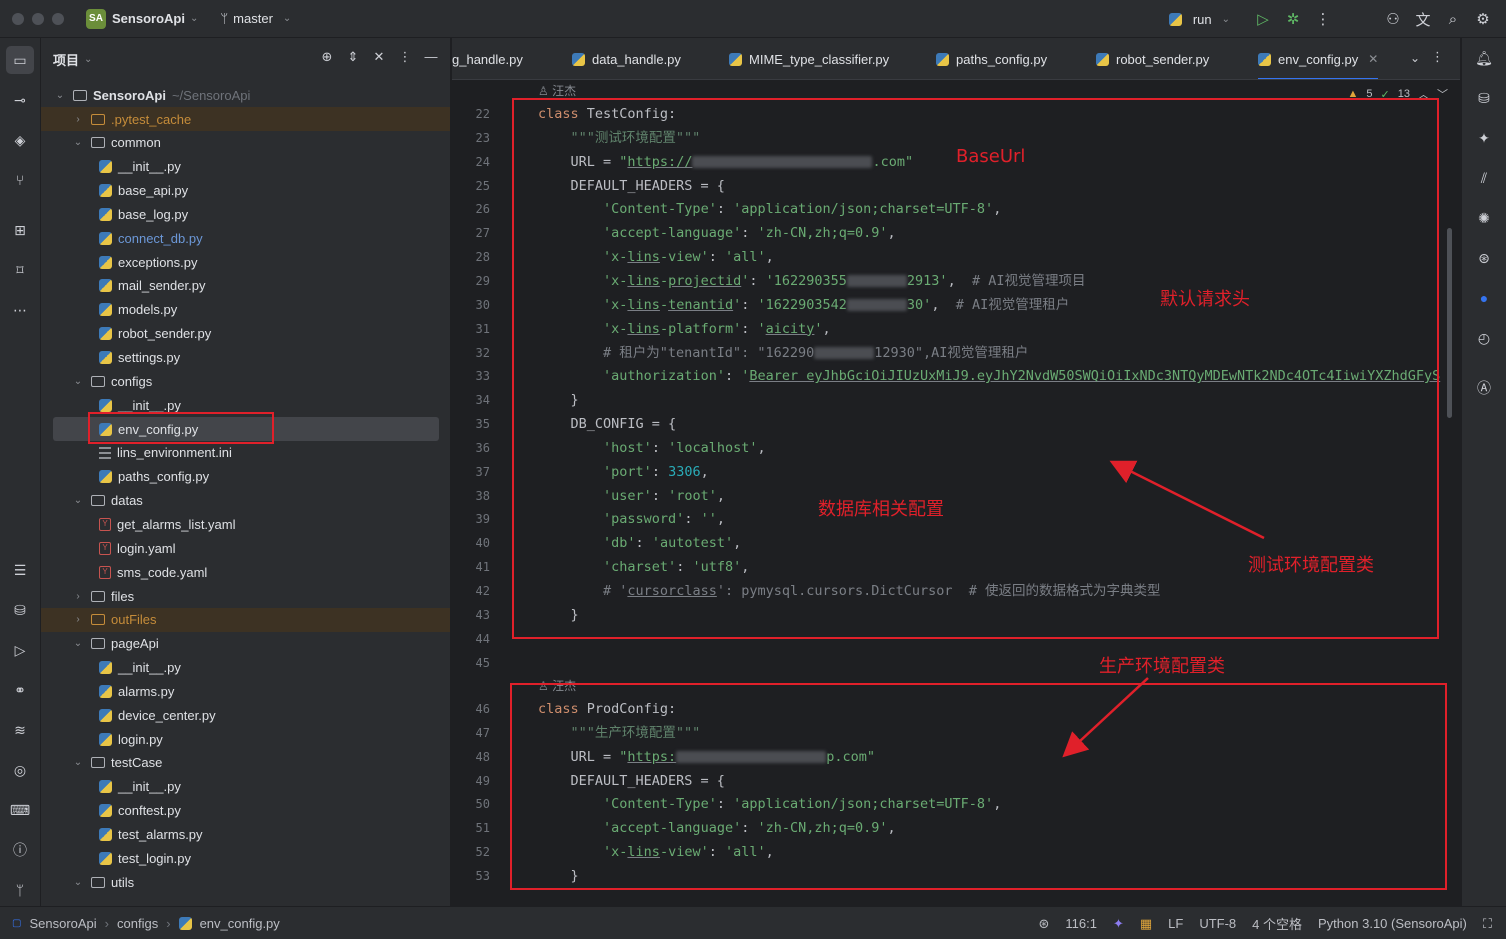 The image size is (1506, 939). What do you see at coordinates (379, 57) in the screenshot?
I see `collapse-all-icon: ✕` at bounding box center [379, 57].